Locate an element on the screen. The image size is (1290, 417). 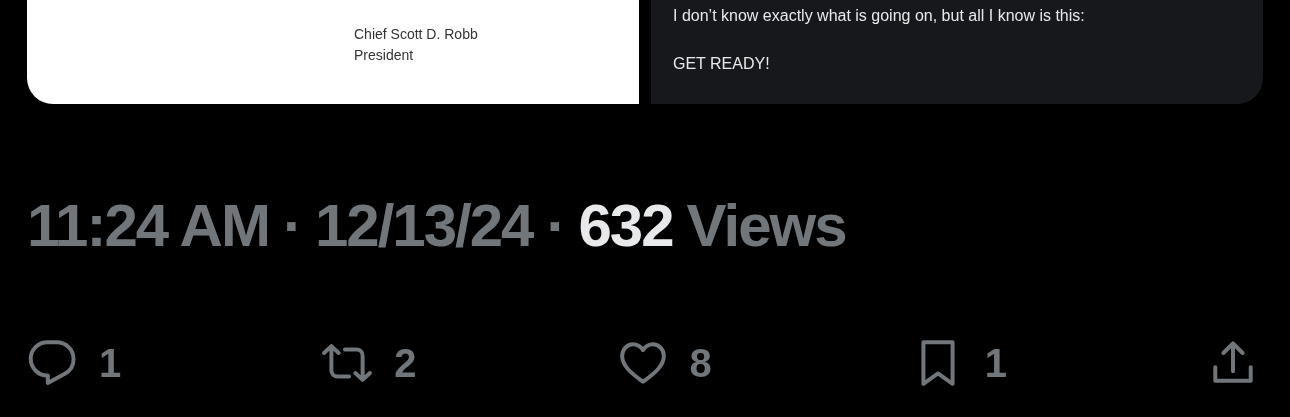
timestamp-text: 11:24 AM is located at coordinates (148, 226).